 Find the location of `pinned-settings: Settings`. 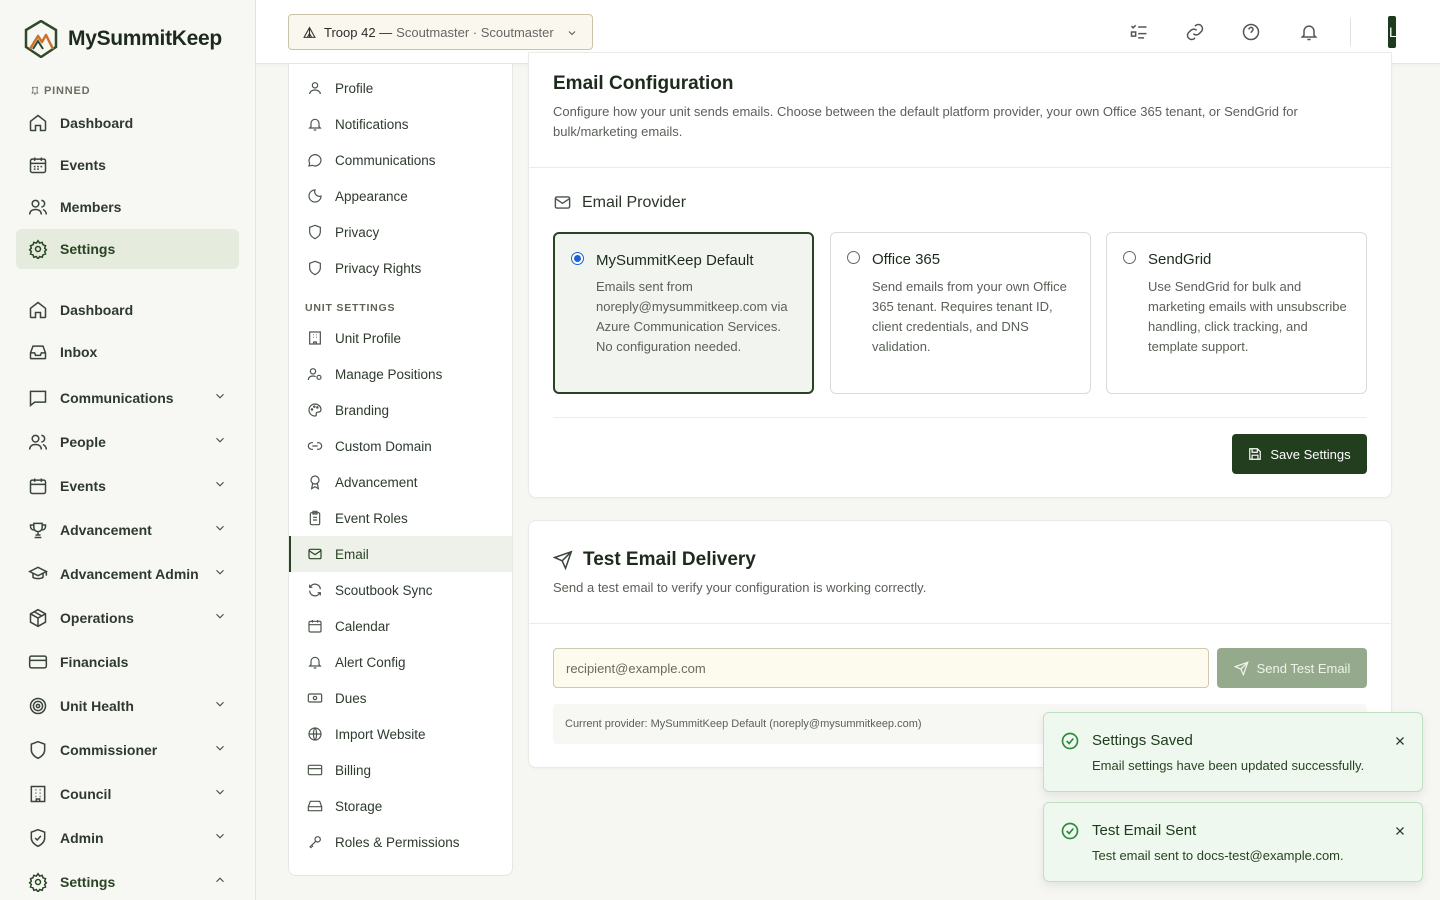

pinned-settings: Settings is located at coordinates (127, 249).